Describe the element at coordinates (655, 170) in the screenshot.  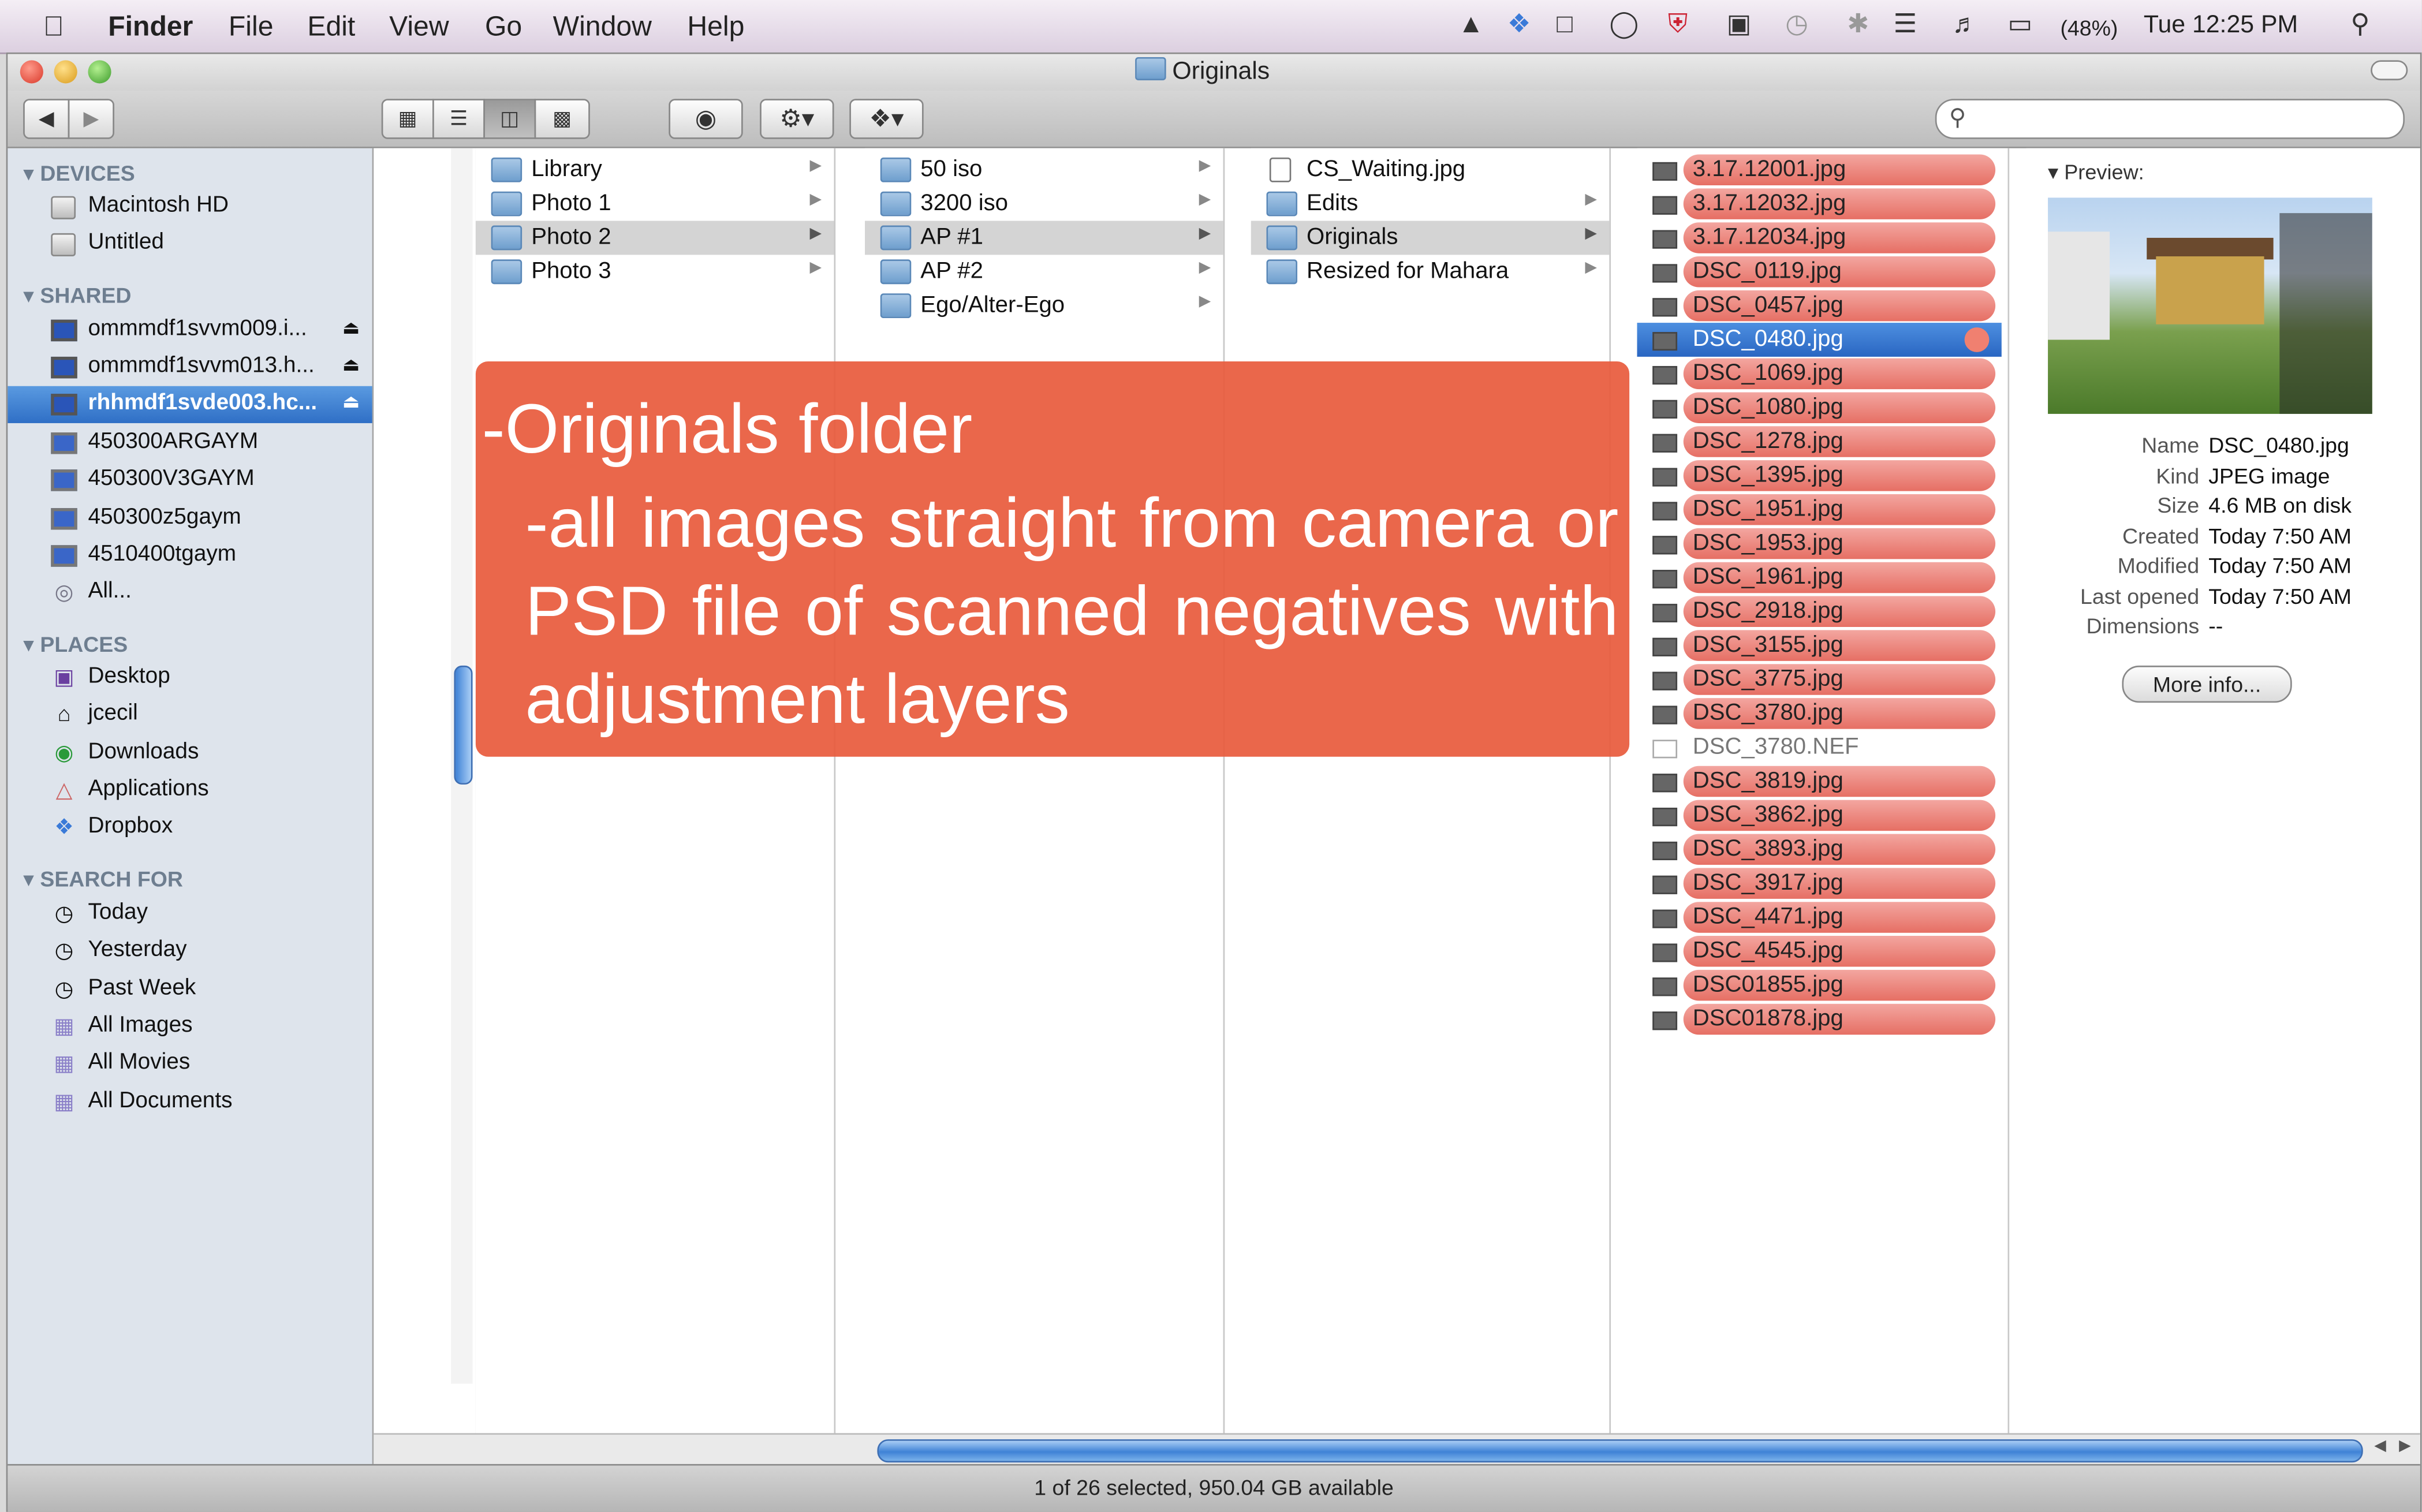
I see `folder-row: Library ▶` at that location.